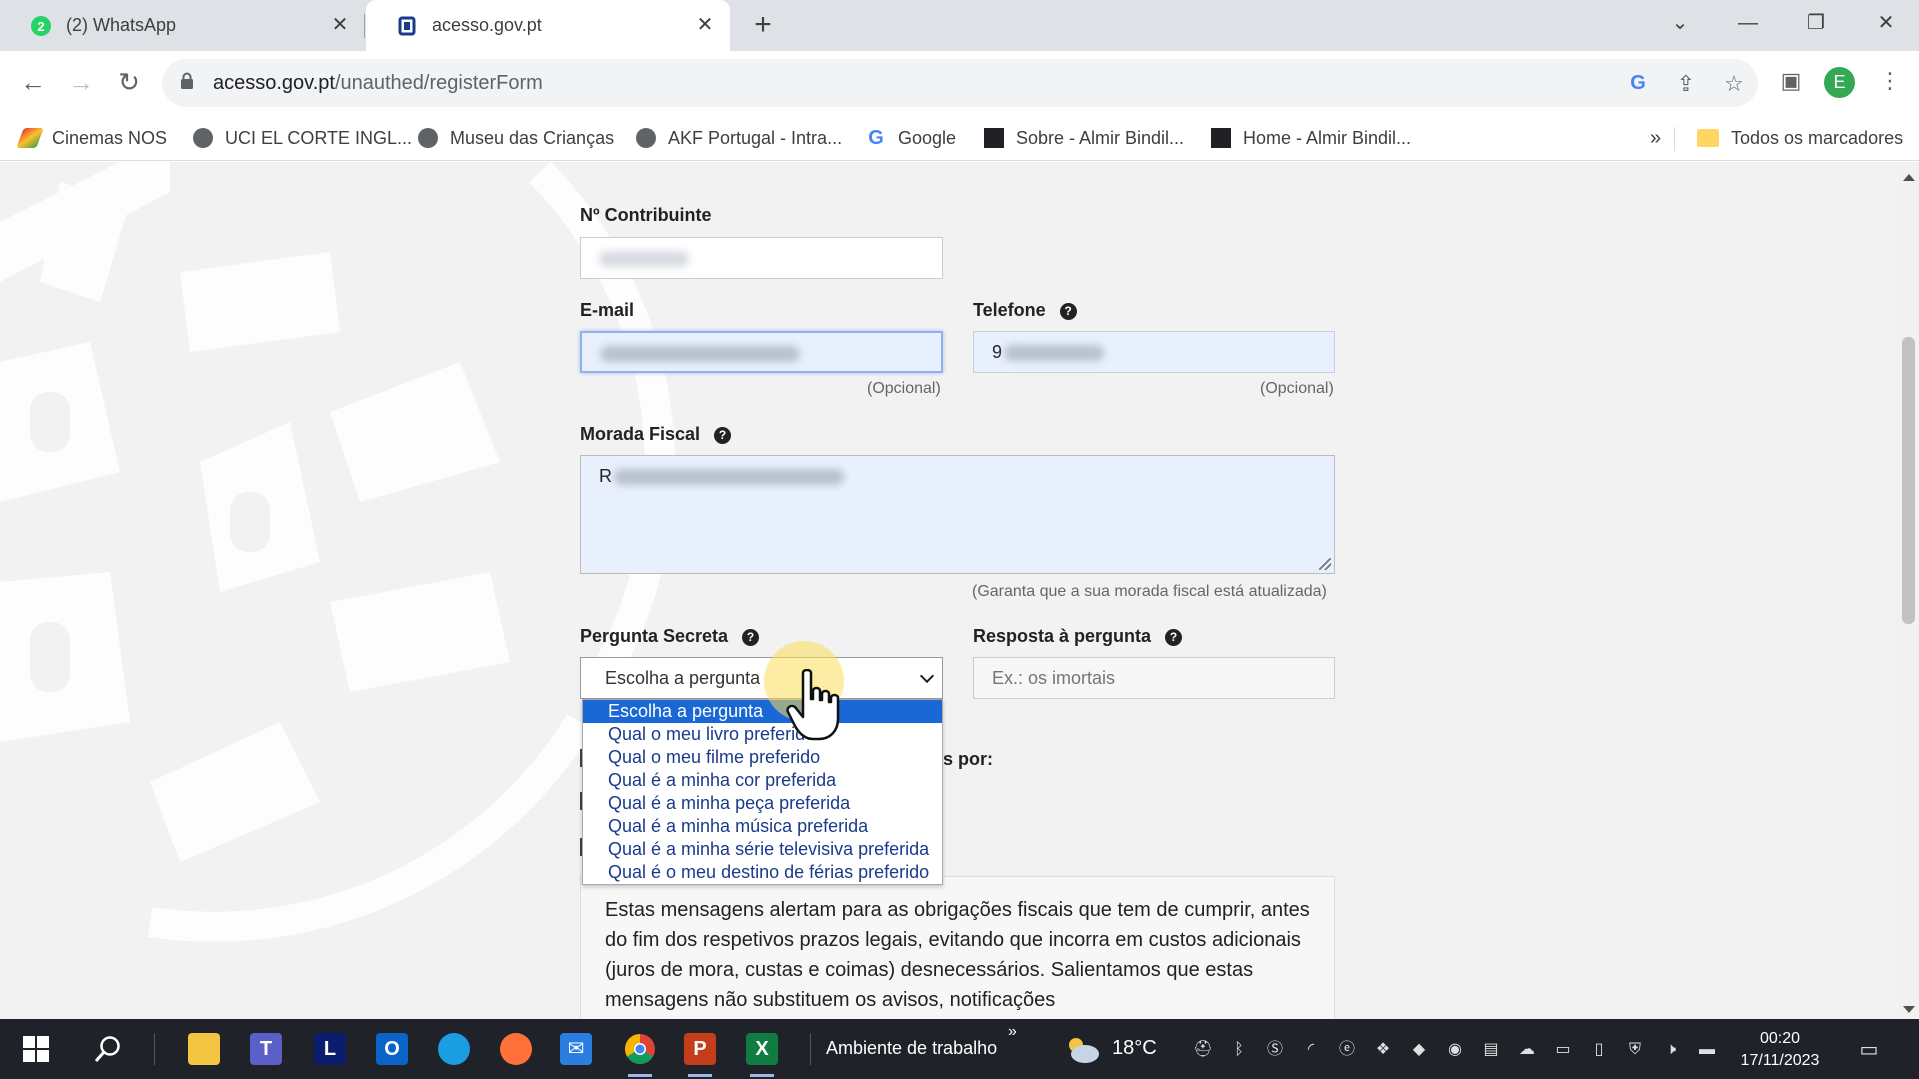 Image resolution: width=1919 pixels, height=1079 pixels. I want to click on excel-icon: X, so click(762, 1053).